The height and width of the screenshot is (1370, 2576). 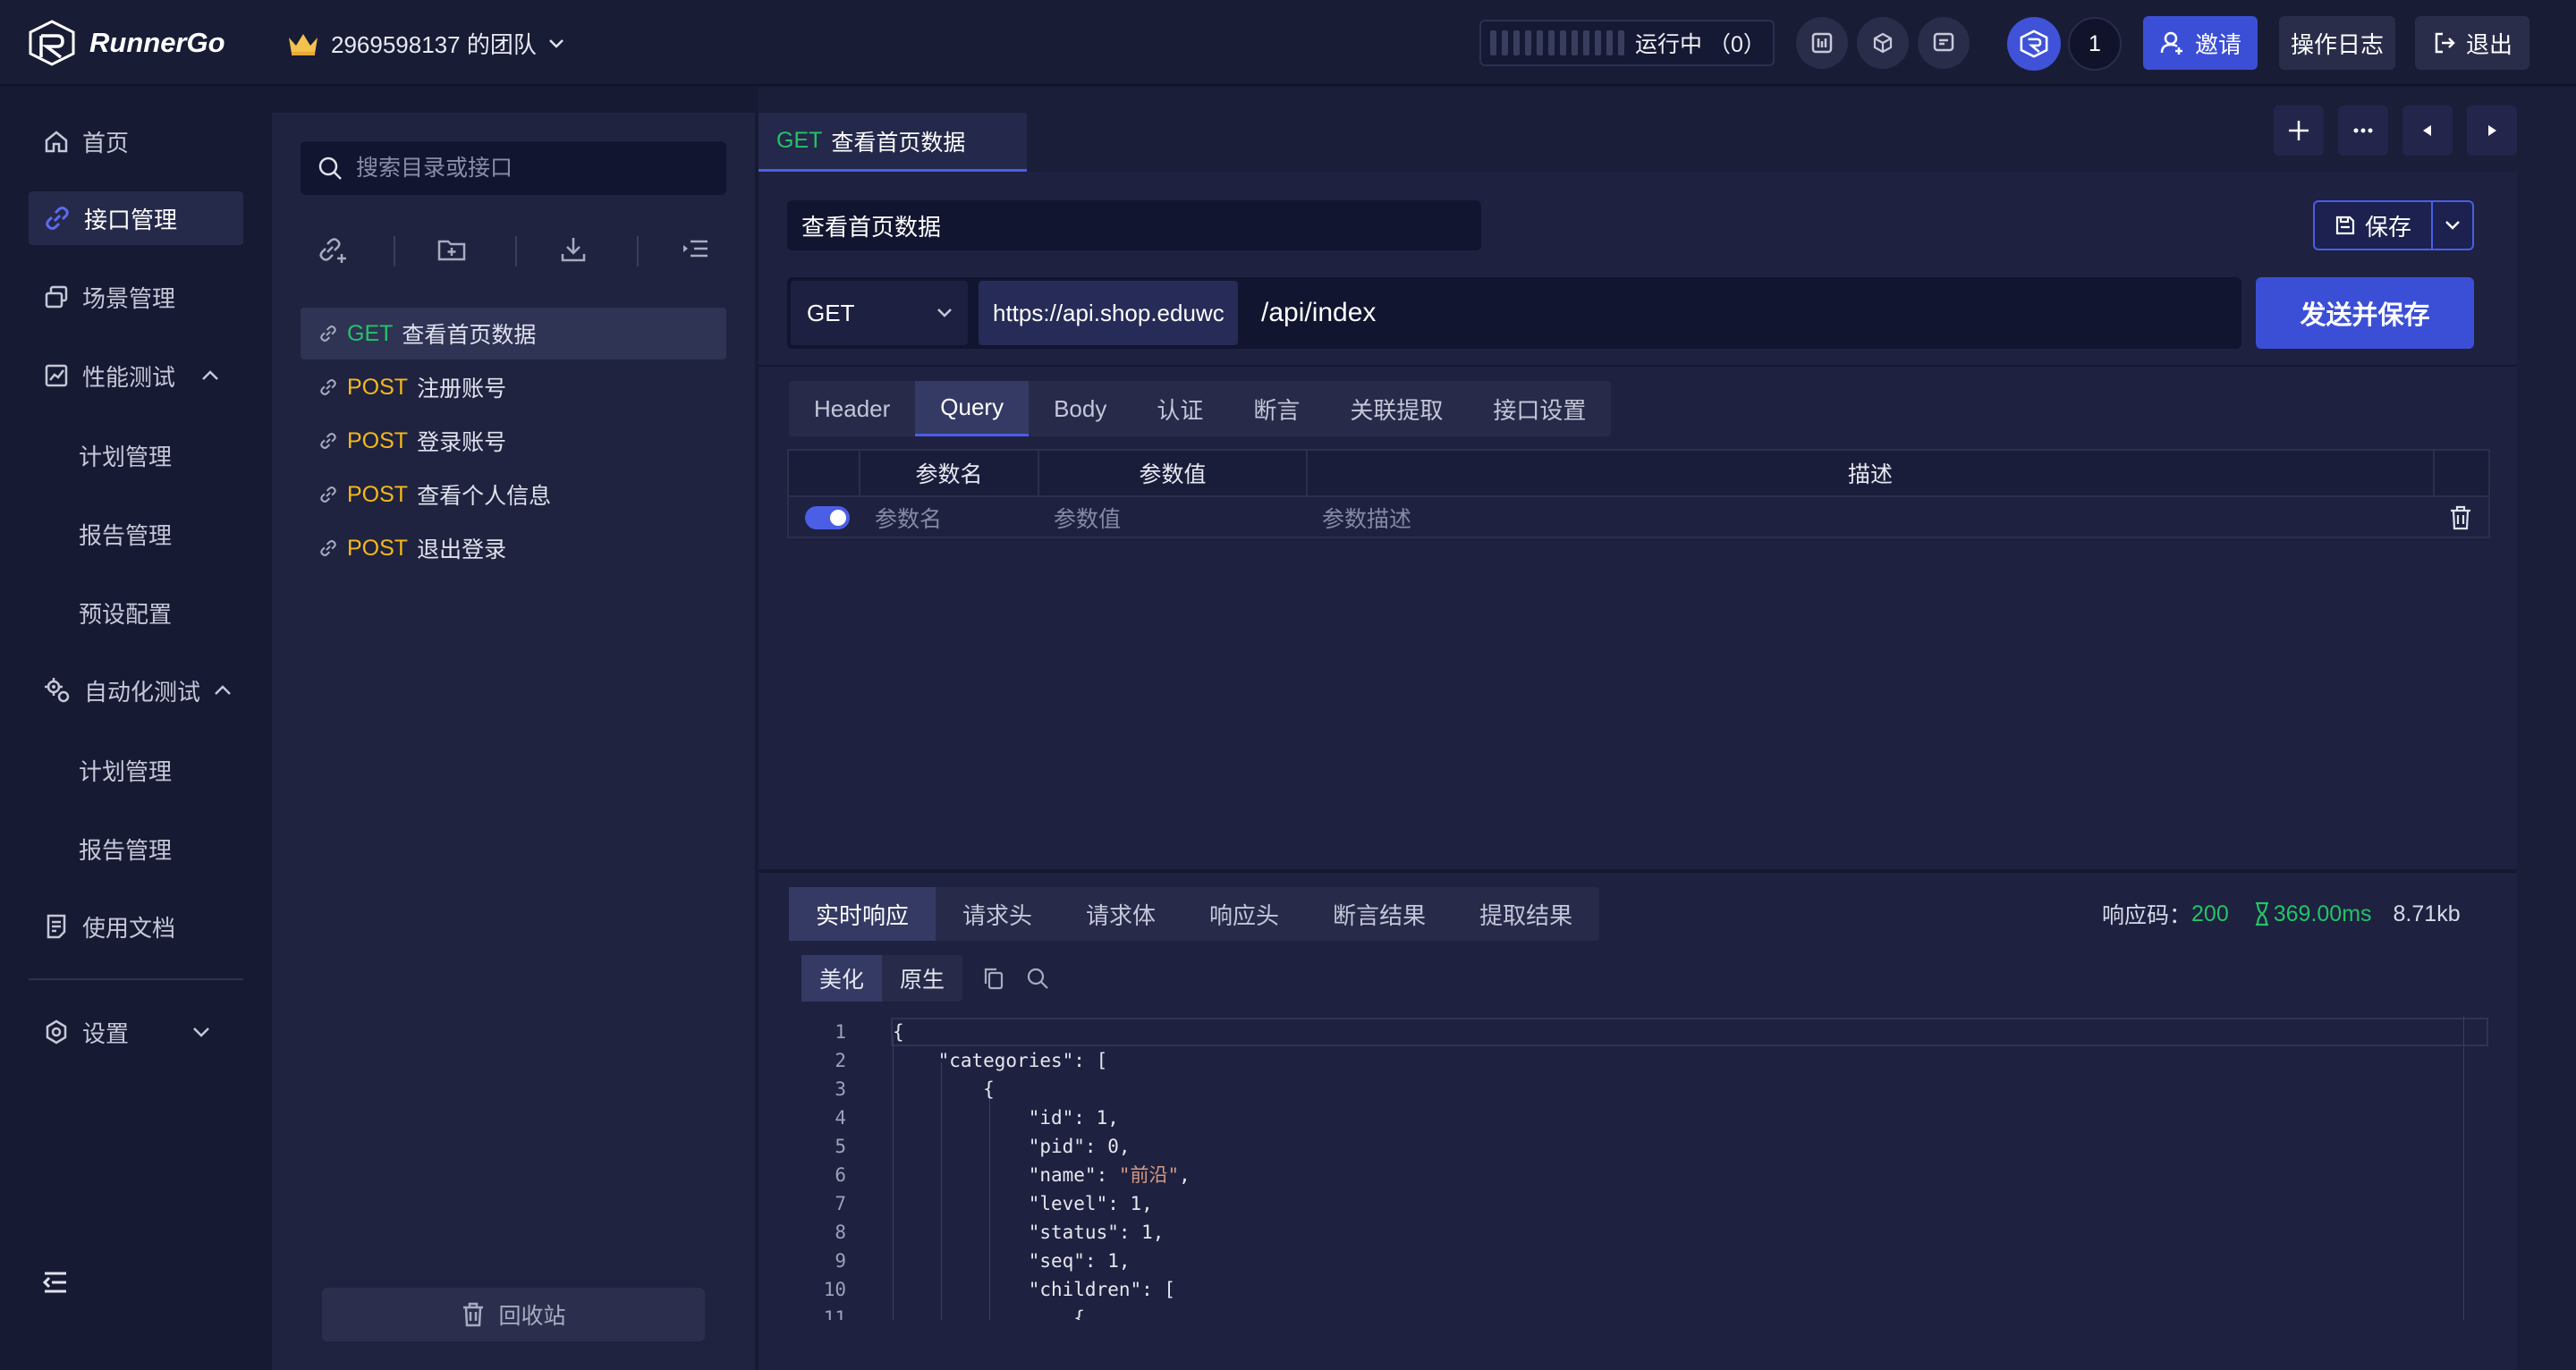 I want to click on path-input: /api/index, so click(x=1748, y=313).